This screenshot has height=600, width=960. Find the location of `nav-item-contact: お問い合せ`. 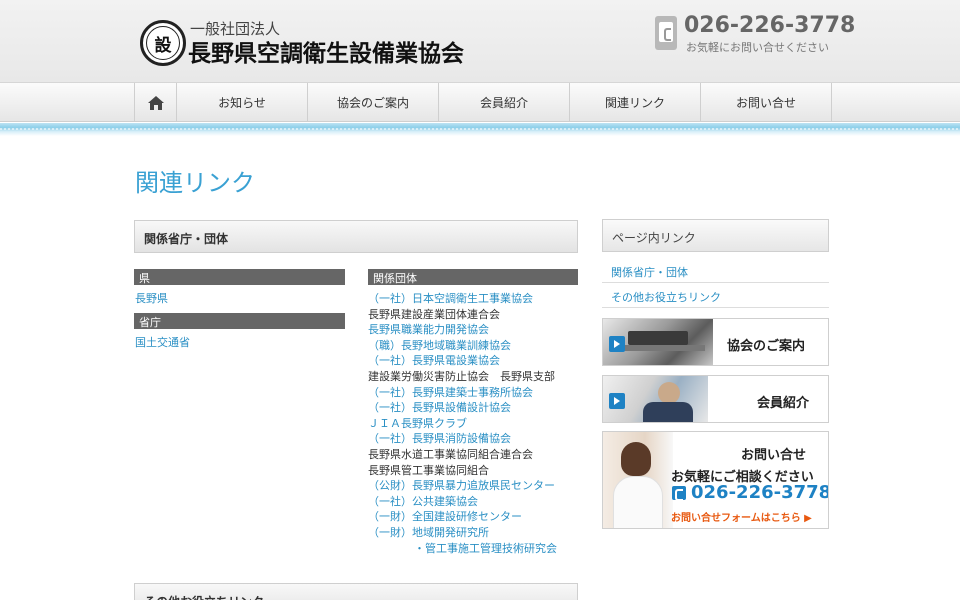

nav-item-contact: お問い合せ is located at coordinates (766, 102).